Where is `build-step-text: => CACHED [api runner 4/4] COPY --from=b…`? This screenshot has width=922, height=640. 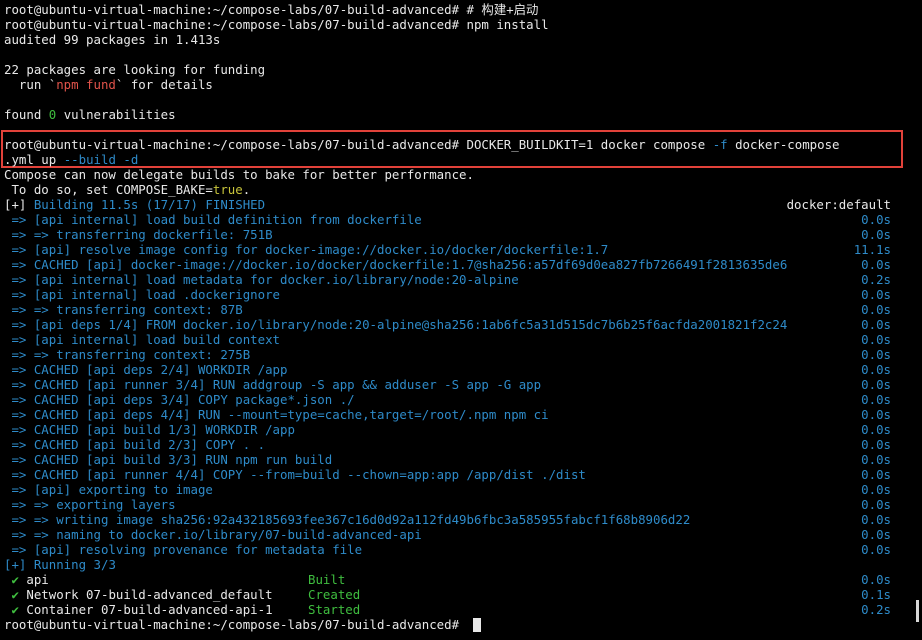
build-step-text: => CACHED [api runner 4/4] COPY --from=b… is located at coordinates (295, 474).